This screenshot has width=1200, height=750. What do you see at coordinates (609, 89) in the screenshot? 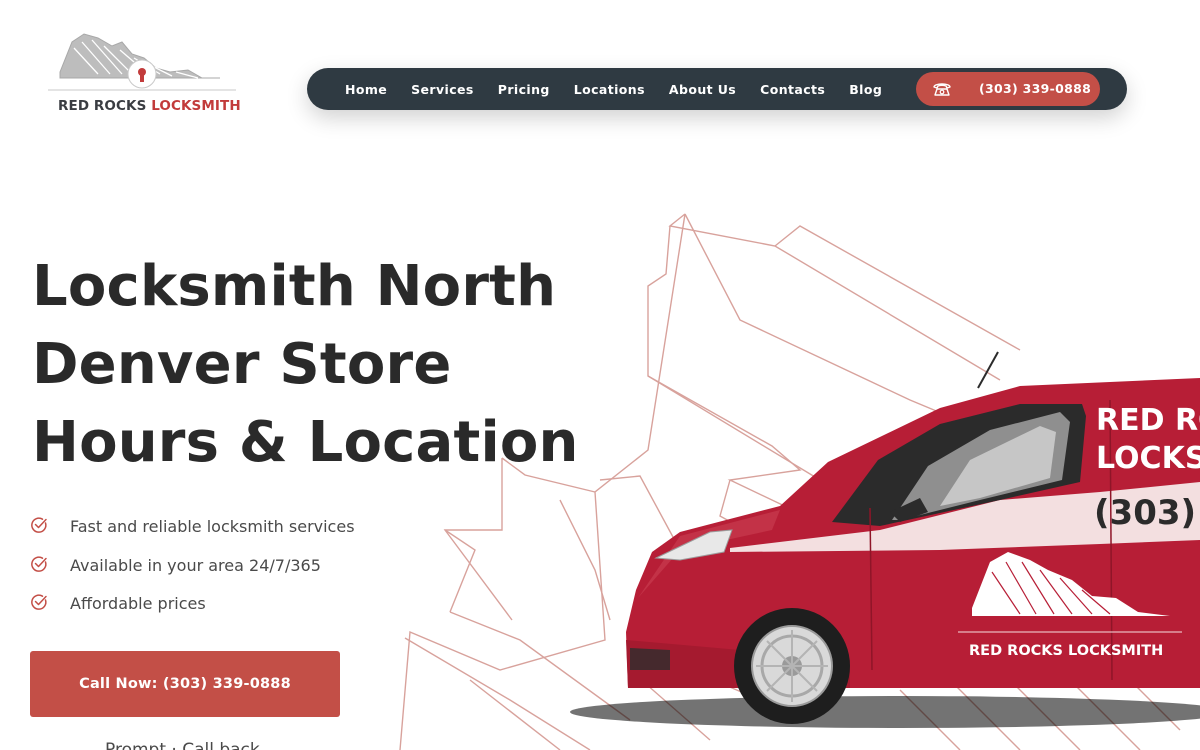
I see `nav-item-locations: Locations` at bounding box center [609, 89].